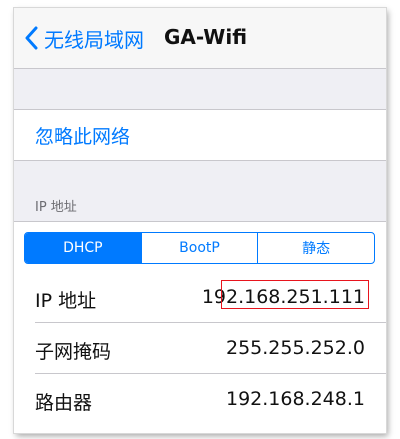 The height and width of the screenshot is (439, 400). I want to click on router-row: 路由器 192.168.248.1, so click(200, 399).